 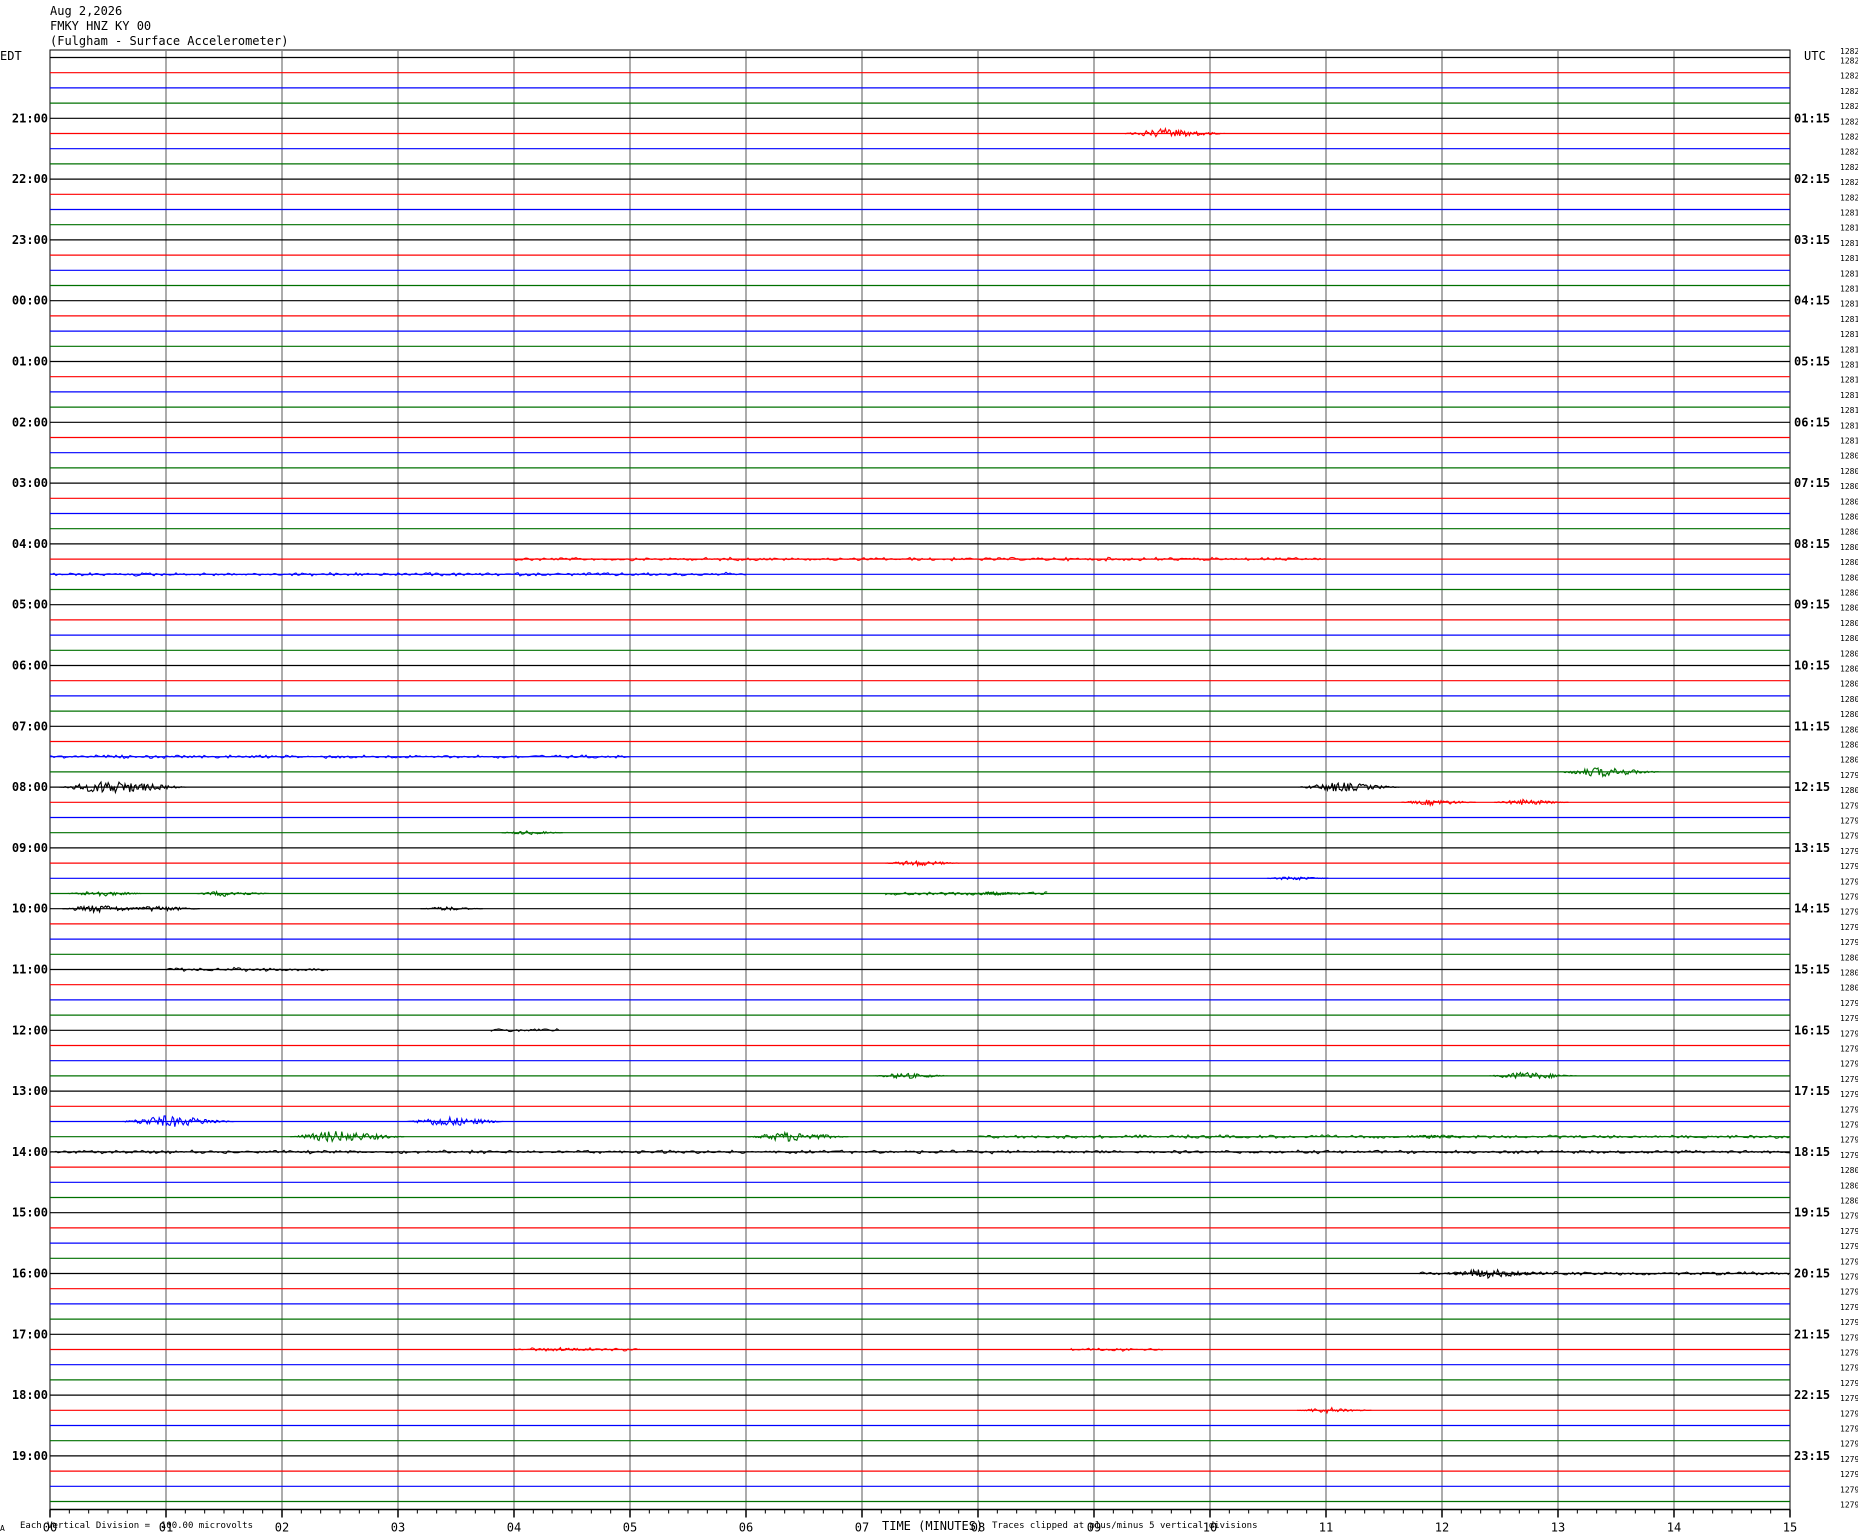 I want to click on right-zone-label: UTC, so click(x=1815, y=56).